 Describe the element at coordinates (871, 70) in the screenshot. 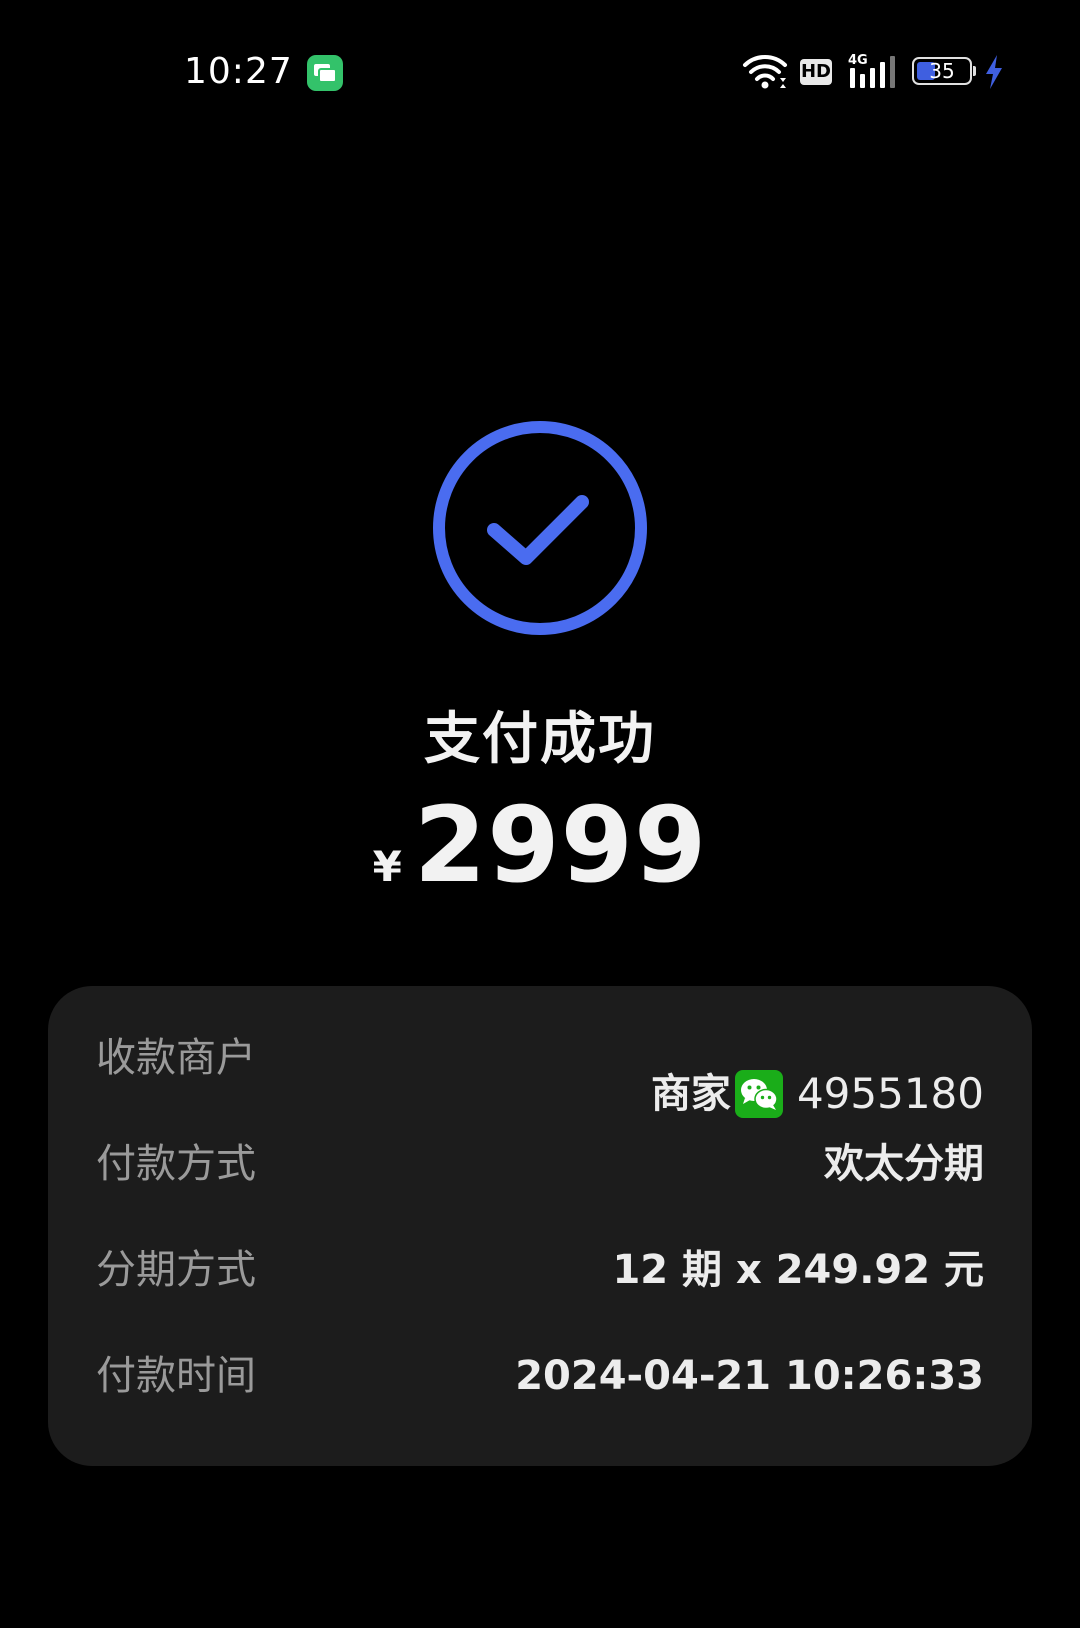

I see `cellular-signal-icon: 4G` at that location.